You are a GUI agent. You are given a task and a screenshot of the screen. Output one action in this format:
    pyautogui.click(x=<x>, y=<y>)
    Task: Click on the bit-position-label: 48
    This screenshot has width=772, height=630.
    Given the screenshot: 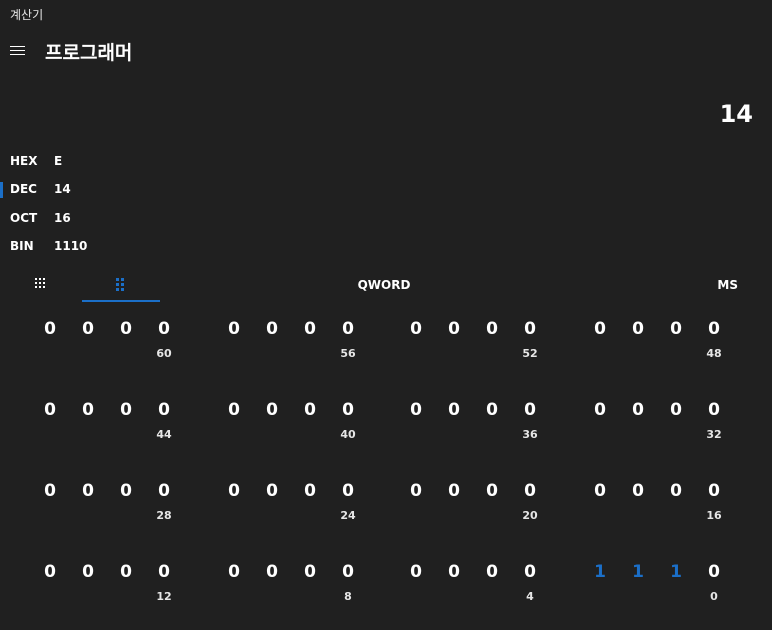 What is the action you would take?
    pyautogui.click(x=714, y=353)
    